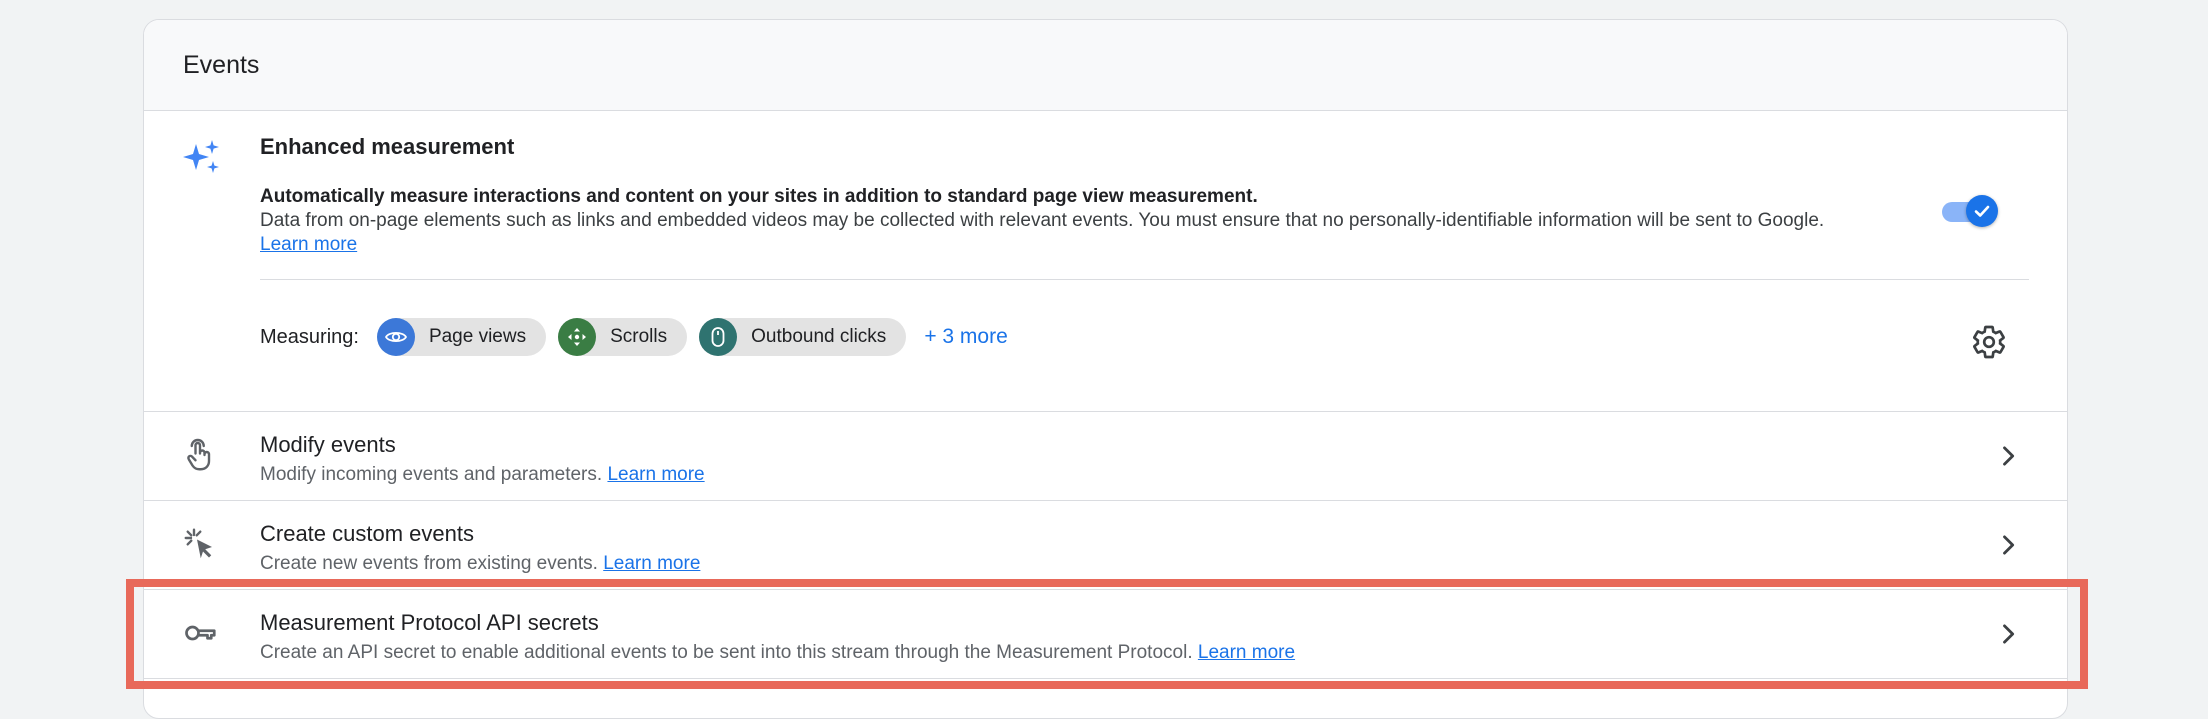  Describe the element at coordinates (965, 337) in the screenshot. I see `more-link: + 3 more` at that location.